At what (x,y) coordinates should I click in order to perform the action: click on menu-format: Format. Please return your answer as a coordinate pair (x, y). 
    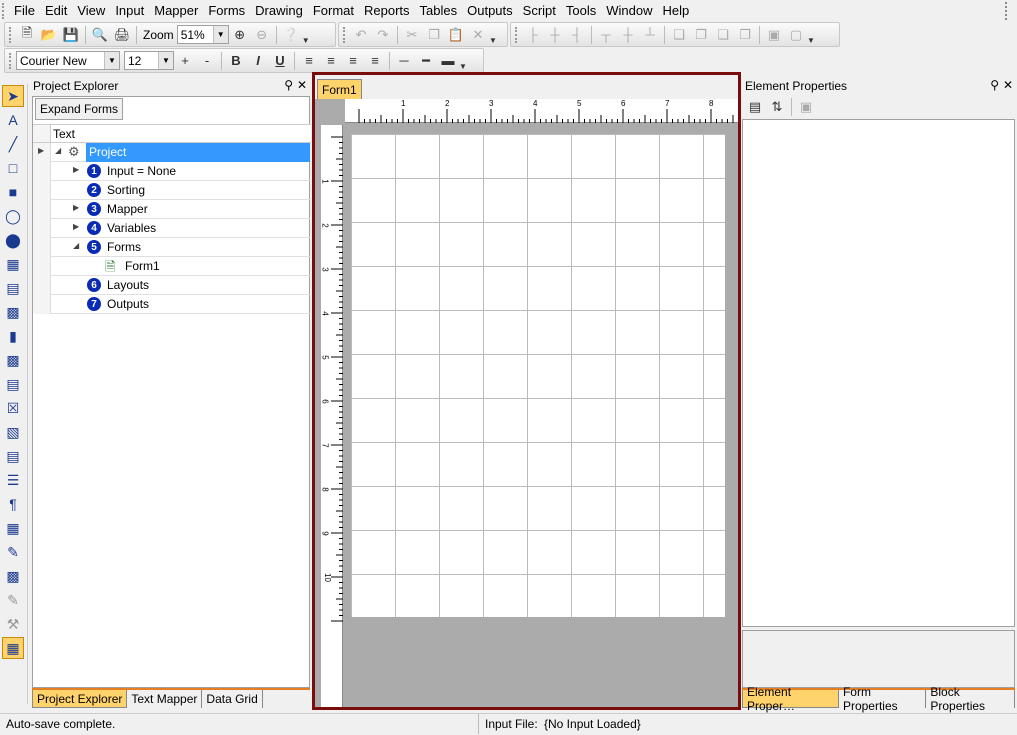
    Looking at the image, I should click on (333, 11).